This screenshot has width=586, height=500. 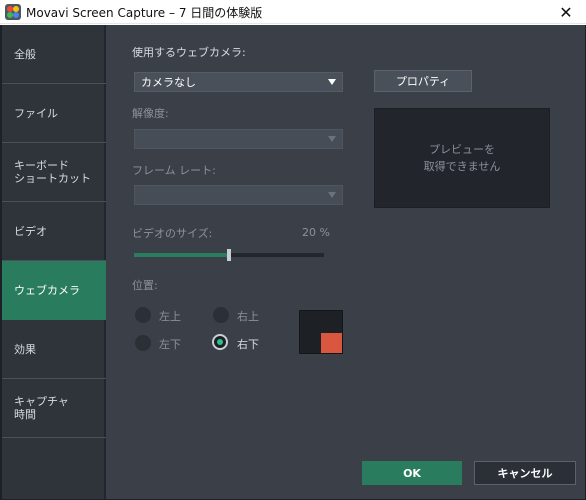 I want to click on sidebar-item-files: ファイル, so click(x=54, y=113).